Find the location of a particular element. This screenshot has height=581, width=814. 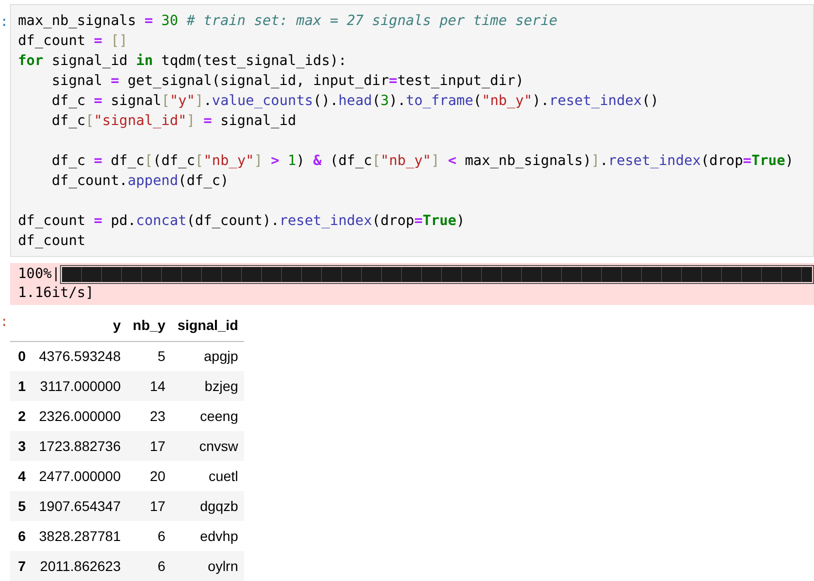

column-header: signal_id is located at coordinates (207, 325).